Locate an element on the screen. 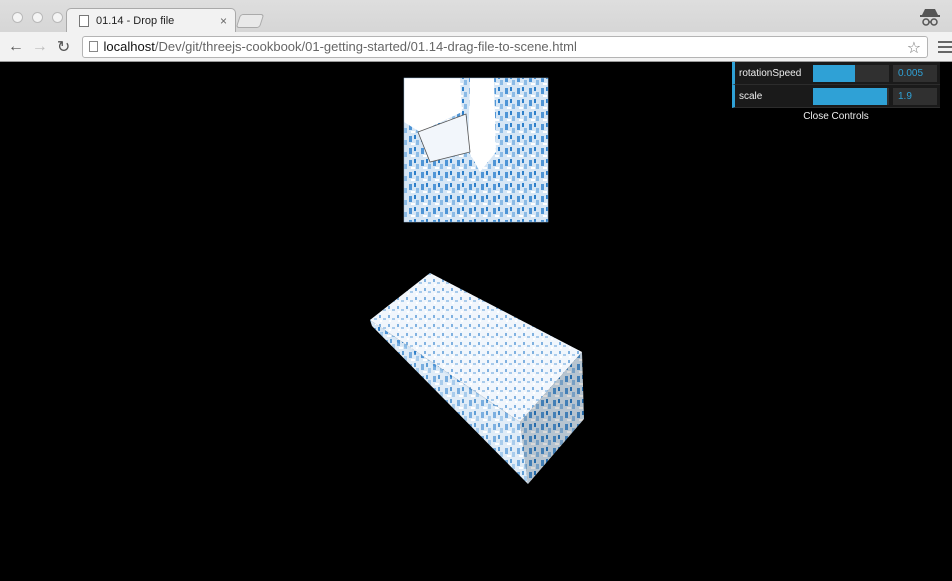 The width and height of the screenshot is (952, 581). tab-close-icon: × is located at coordinates (223, 21).